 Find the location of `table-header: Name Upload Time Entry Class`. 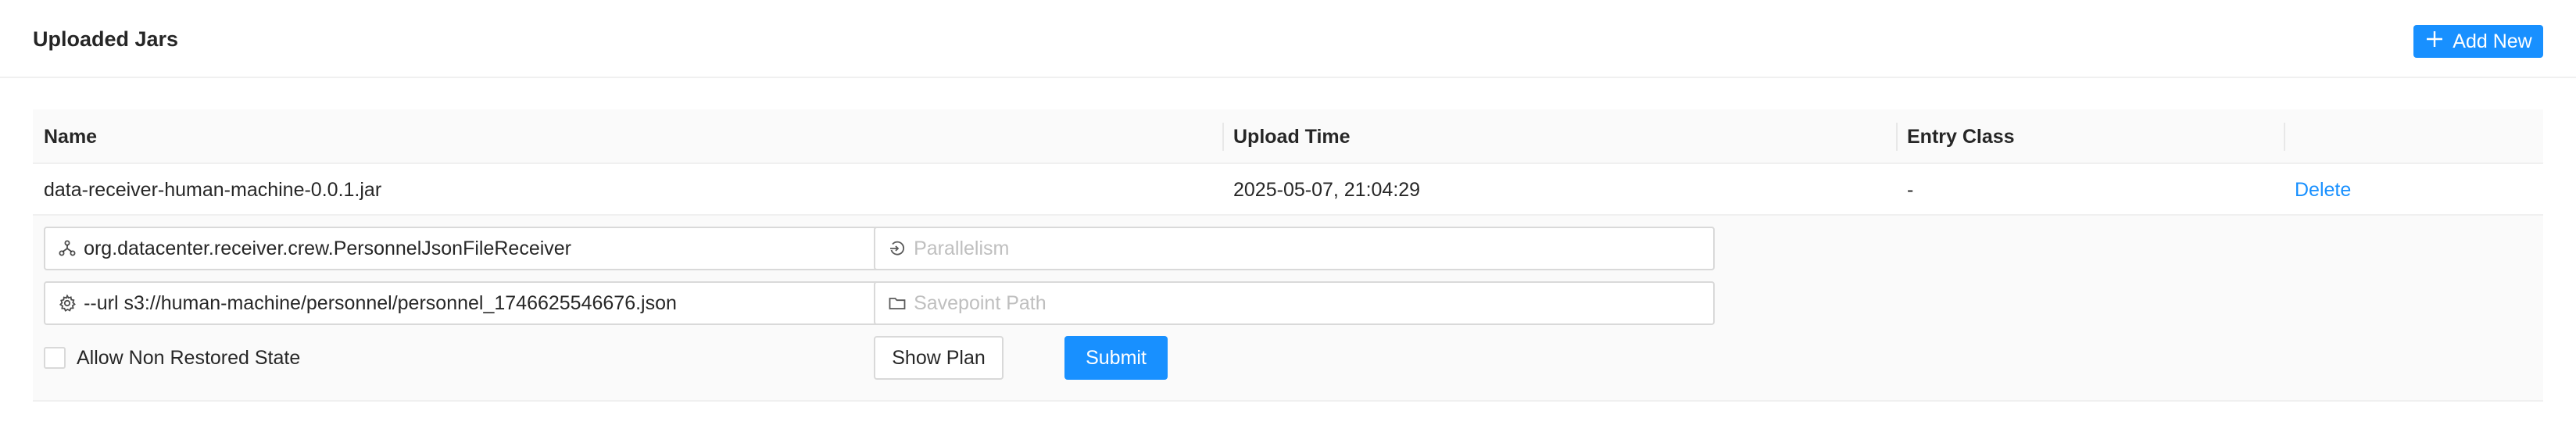

table-header: Name Upload Time Entry Class is located at coordinates (1288, 136).